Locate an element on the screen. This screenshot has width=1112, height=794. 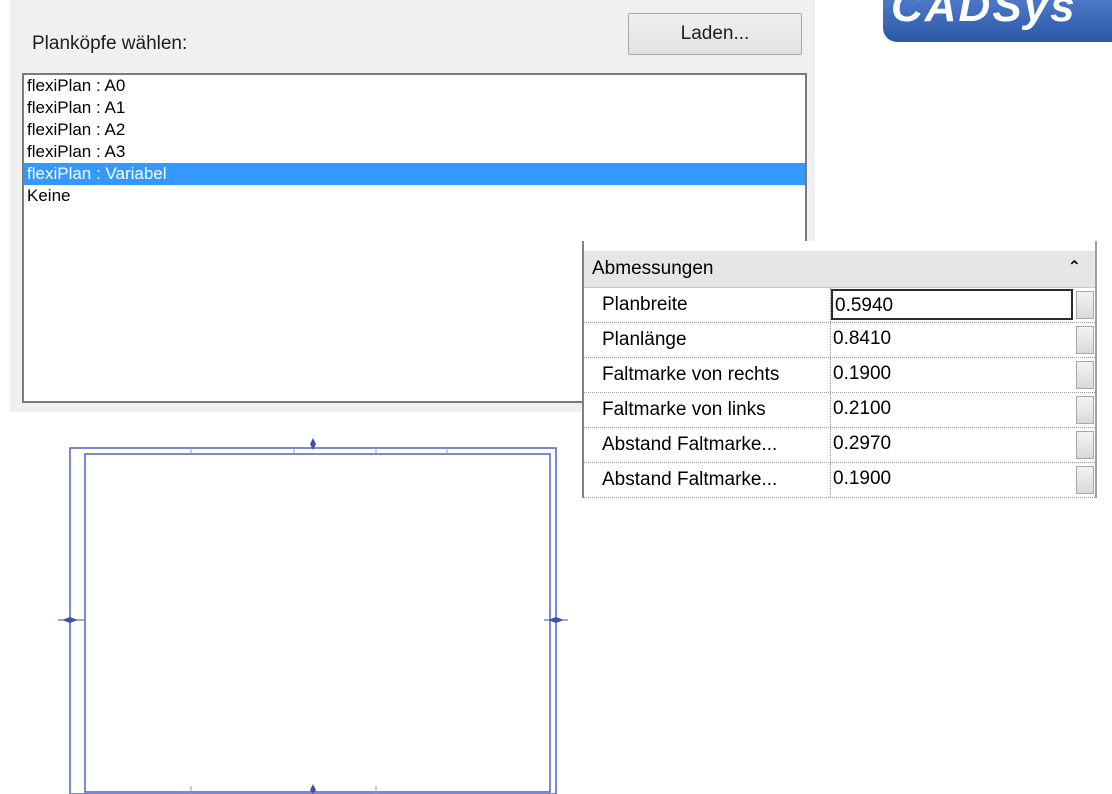
cadsys-logo: CADSys is located at coordinates (997, 21).